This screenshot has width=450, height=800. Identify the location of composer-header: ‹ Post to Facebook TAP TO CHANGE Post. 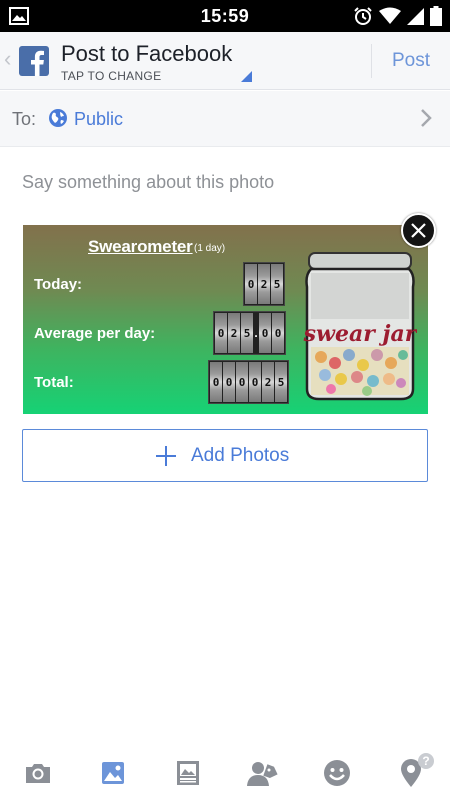
(225, 61).